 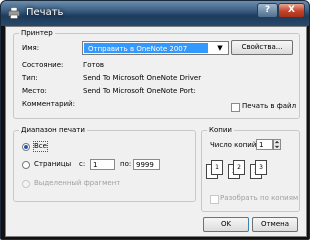 I want to click on print-to-file-label: Печать в файл, so click(x=269, y=106).